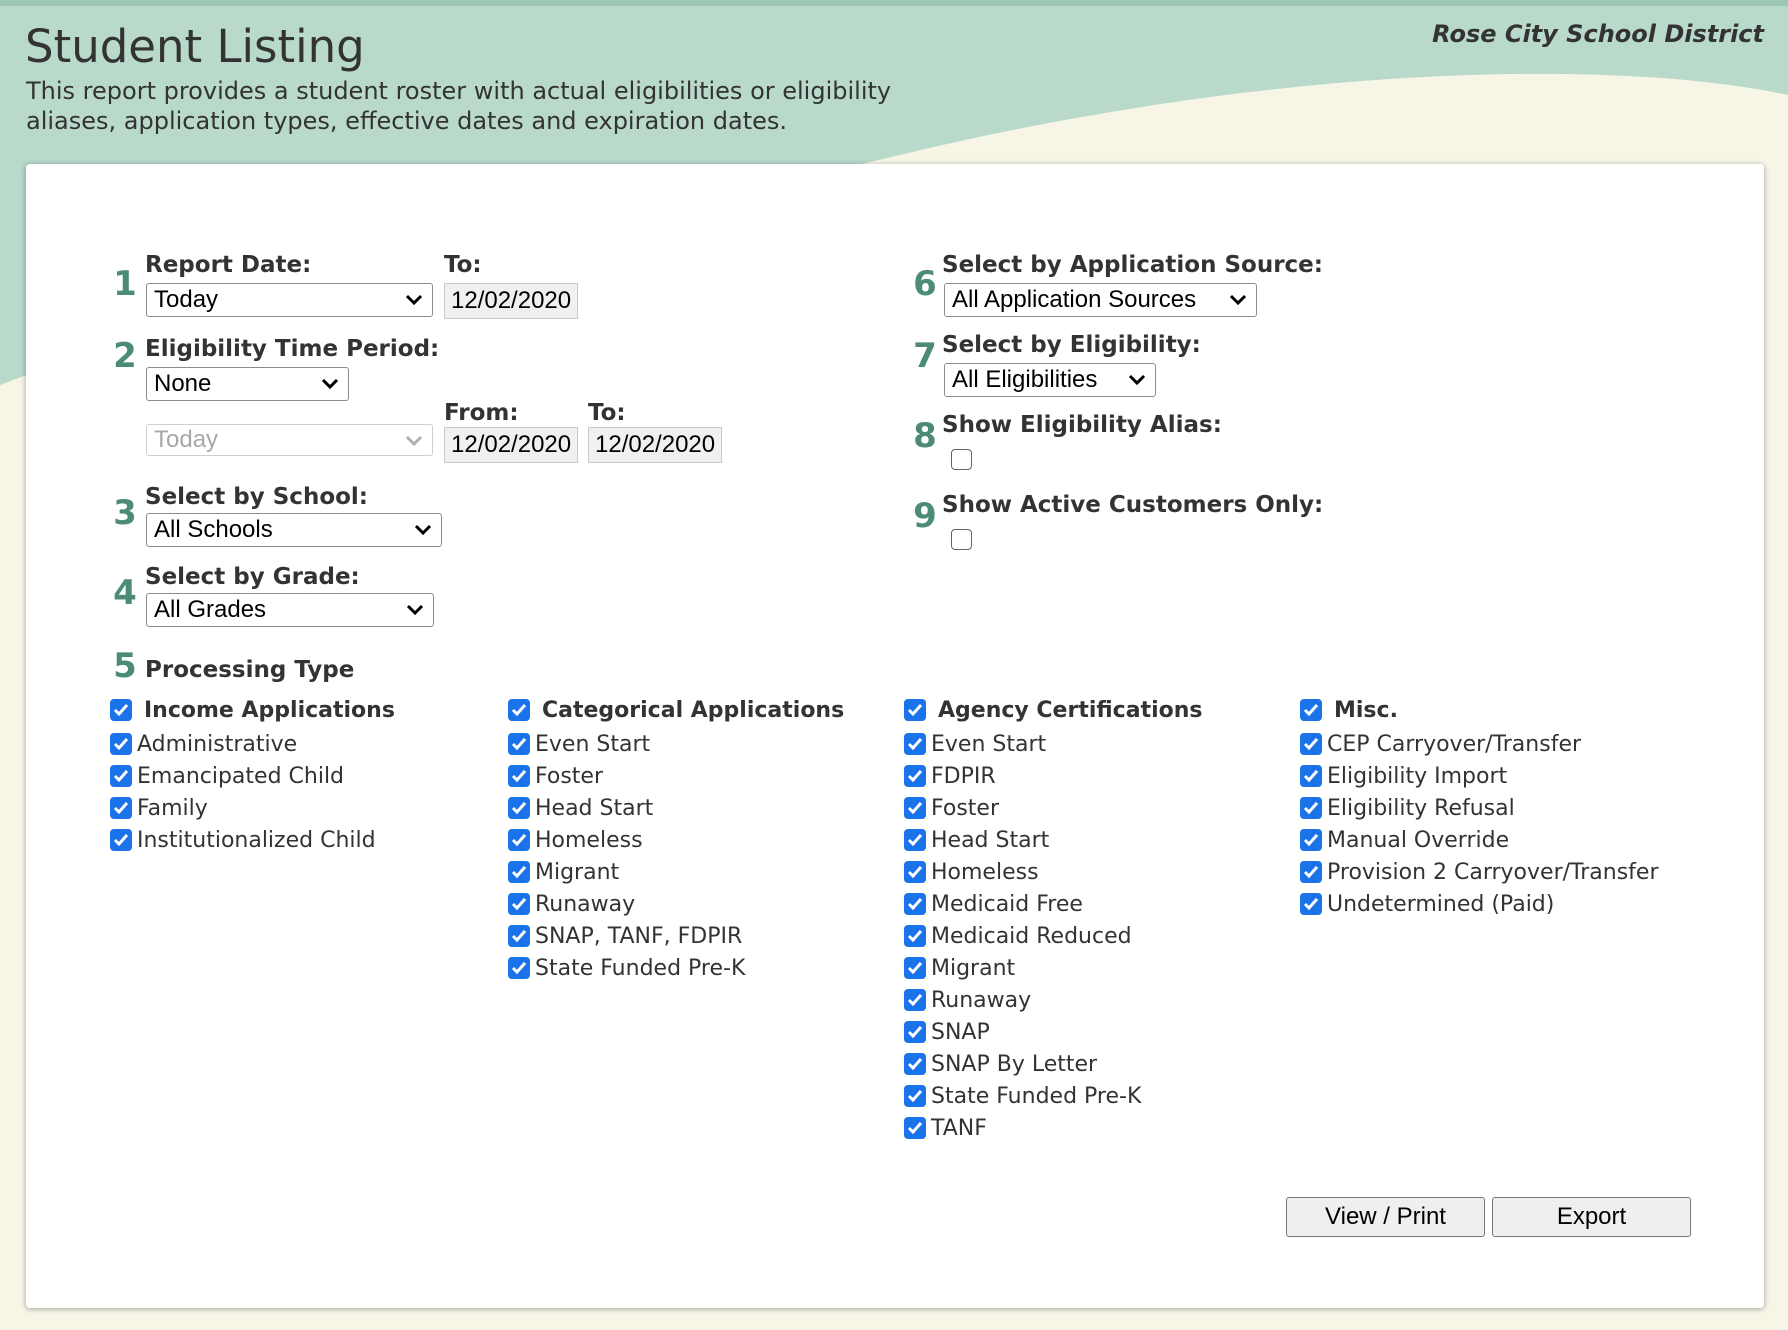  I want to click on processing-type-option: FDPIR, so click(1099, 778).